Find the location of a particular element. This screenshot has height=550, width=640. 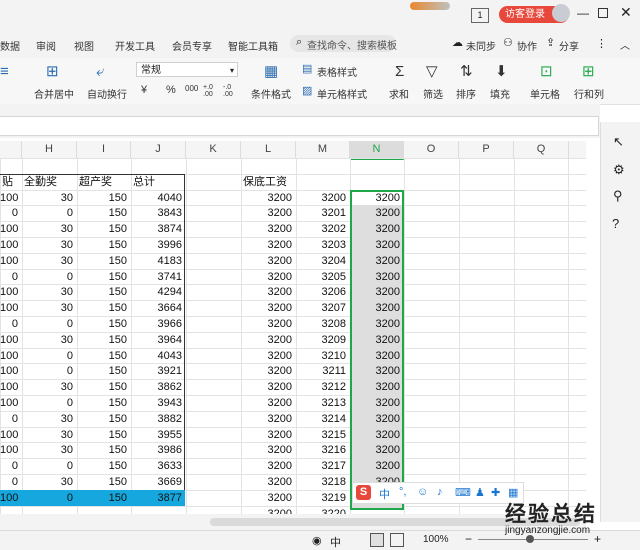

merge-center-icon: ⊞ is located at coordinates (52, 71).